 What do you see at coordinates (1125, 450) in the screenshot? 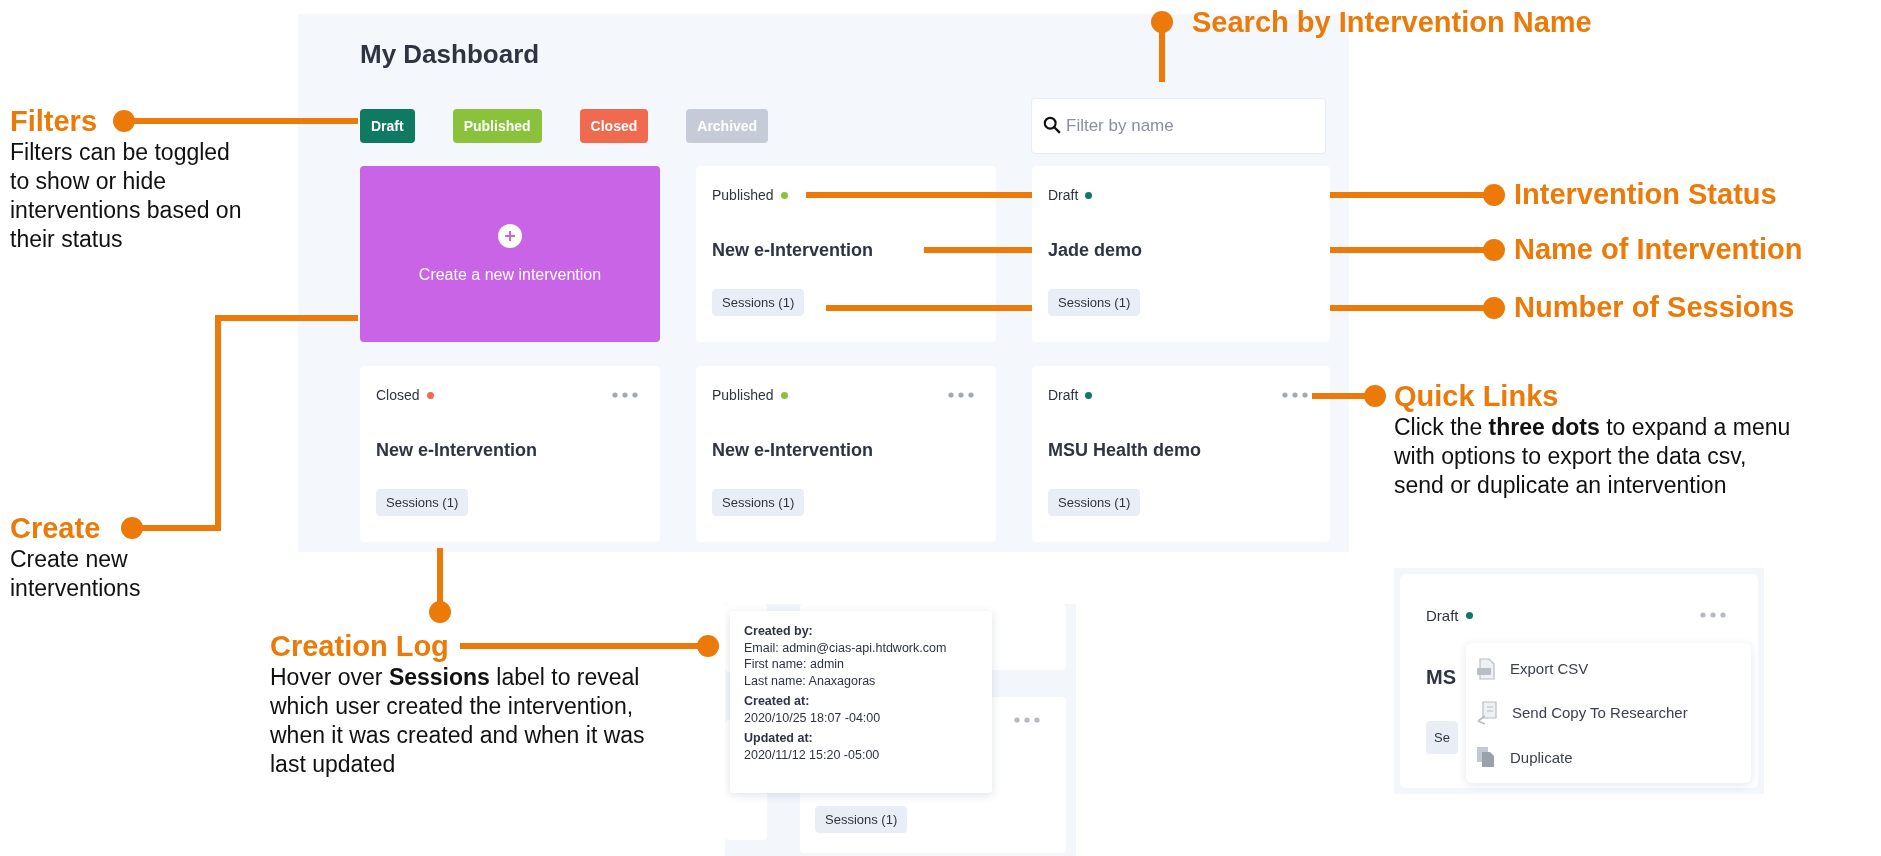
I see `intervention-name: MSU Health demo` at bounding box center [1125, 450].